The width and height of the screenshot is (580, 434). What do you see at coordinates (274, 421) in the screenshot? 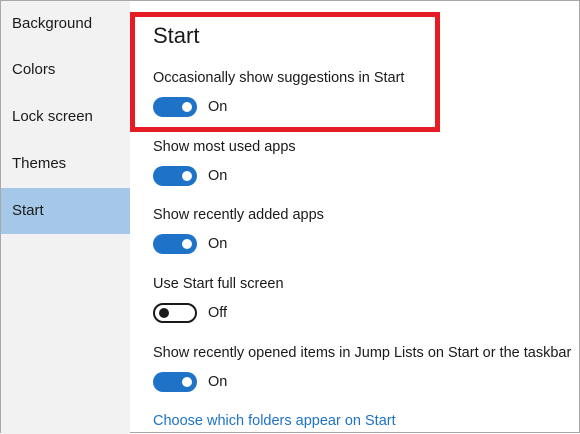
I see `choose-folders-link: Choose which folders appear on Start` at bounding box center [274, 421].